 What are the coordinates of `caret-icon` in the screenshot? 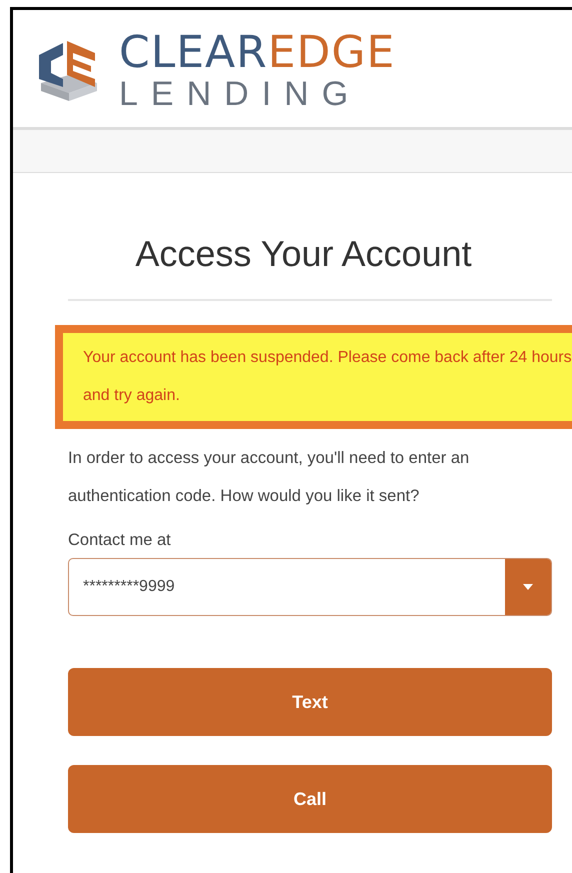 It's located at (528, 587).